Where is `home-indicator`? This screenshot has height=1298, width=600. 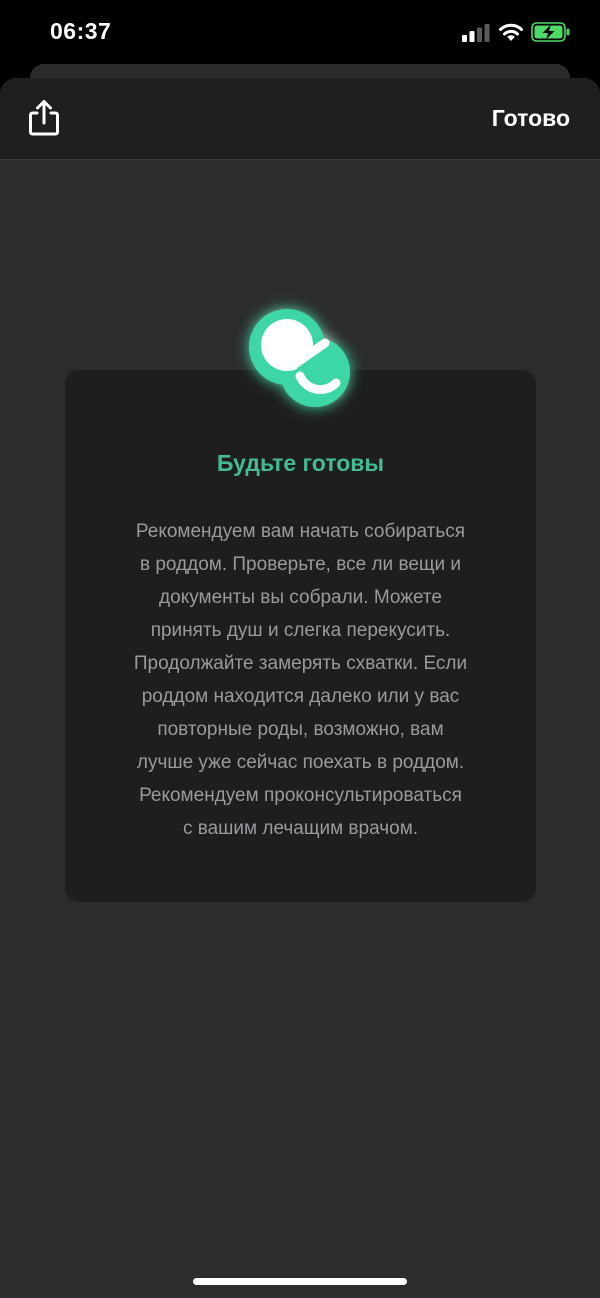 home-indicator is located at coordinates (300, 1281).